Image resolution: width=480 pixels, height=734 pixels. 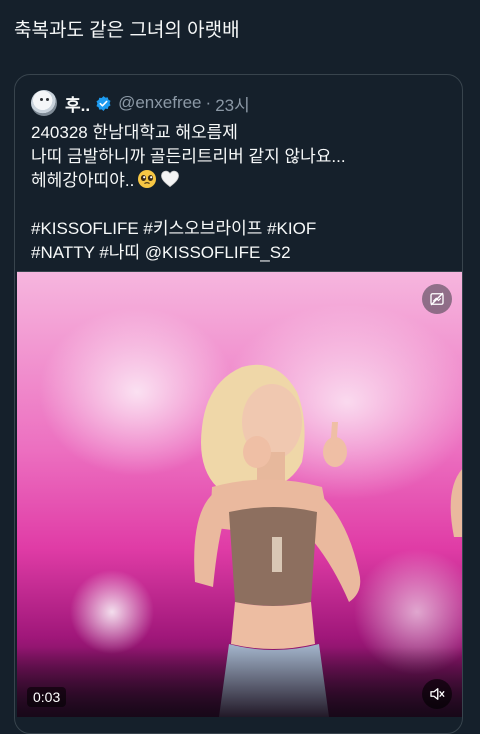 I want to click on handle: @enxefree, so click(x=159, y=103).